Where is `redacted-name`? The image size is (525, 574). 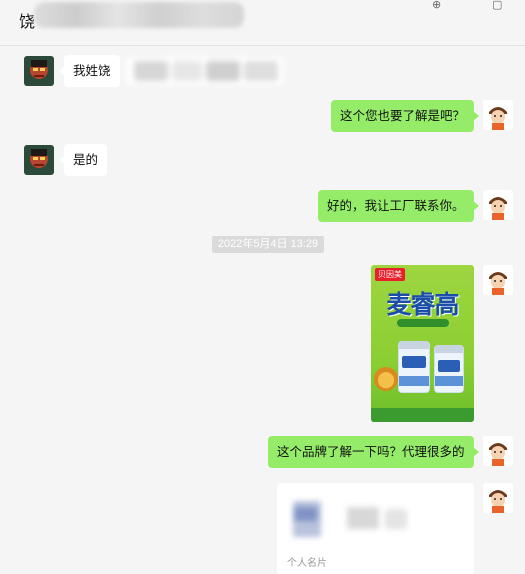 redacted-name is located at coordinates (363, 518).